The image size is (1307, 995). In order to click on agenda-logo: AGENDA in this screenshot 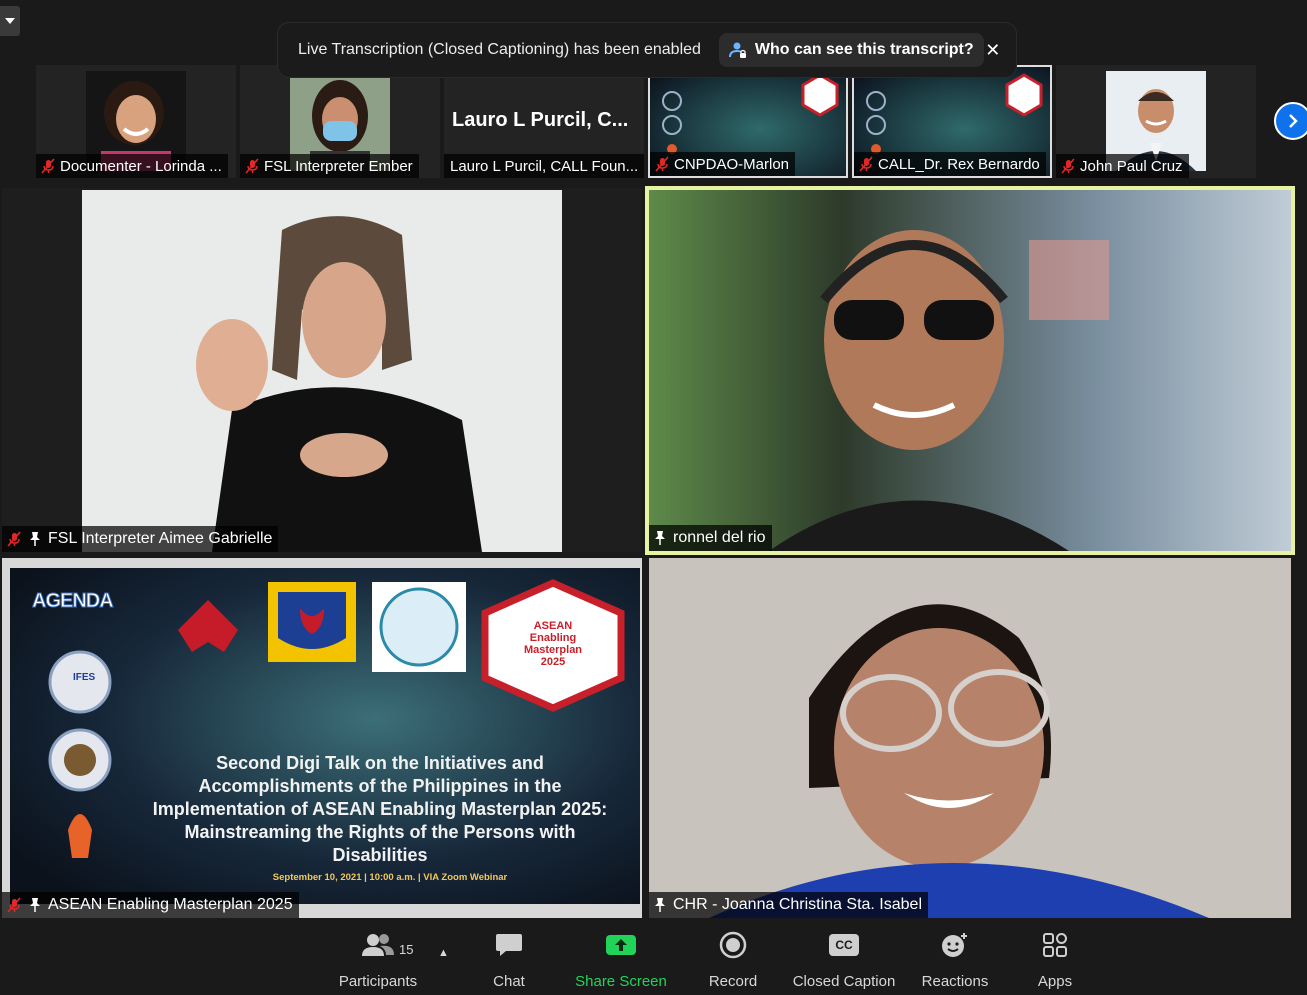, I will do `click(73, 601)`.